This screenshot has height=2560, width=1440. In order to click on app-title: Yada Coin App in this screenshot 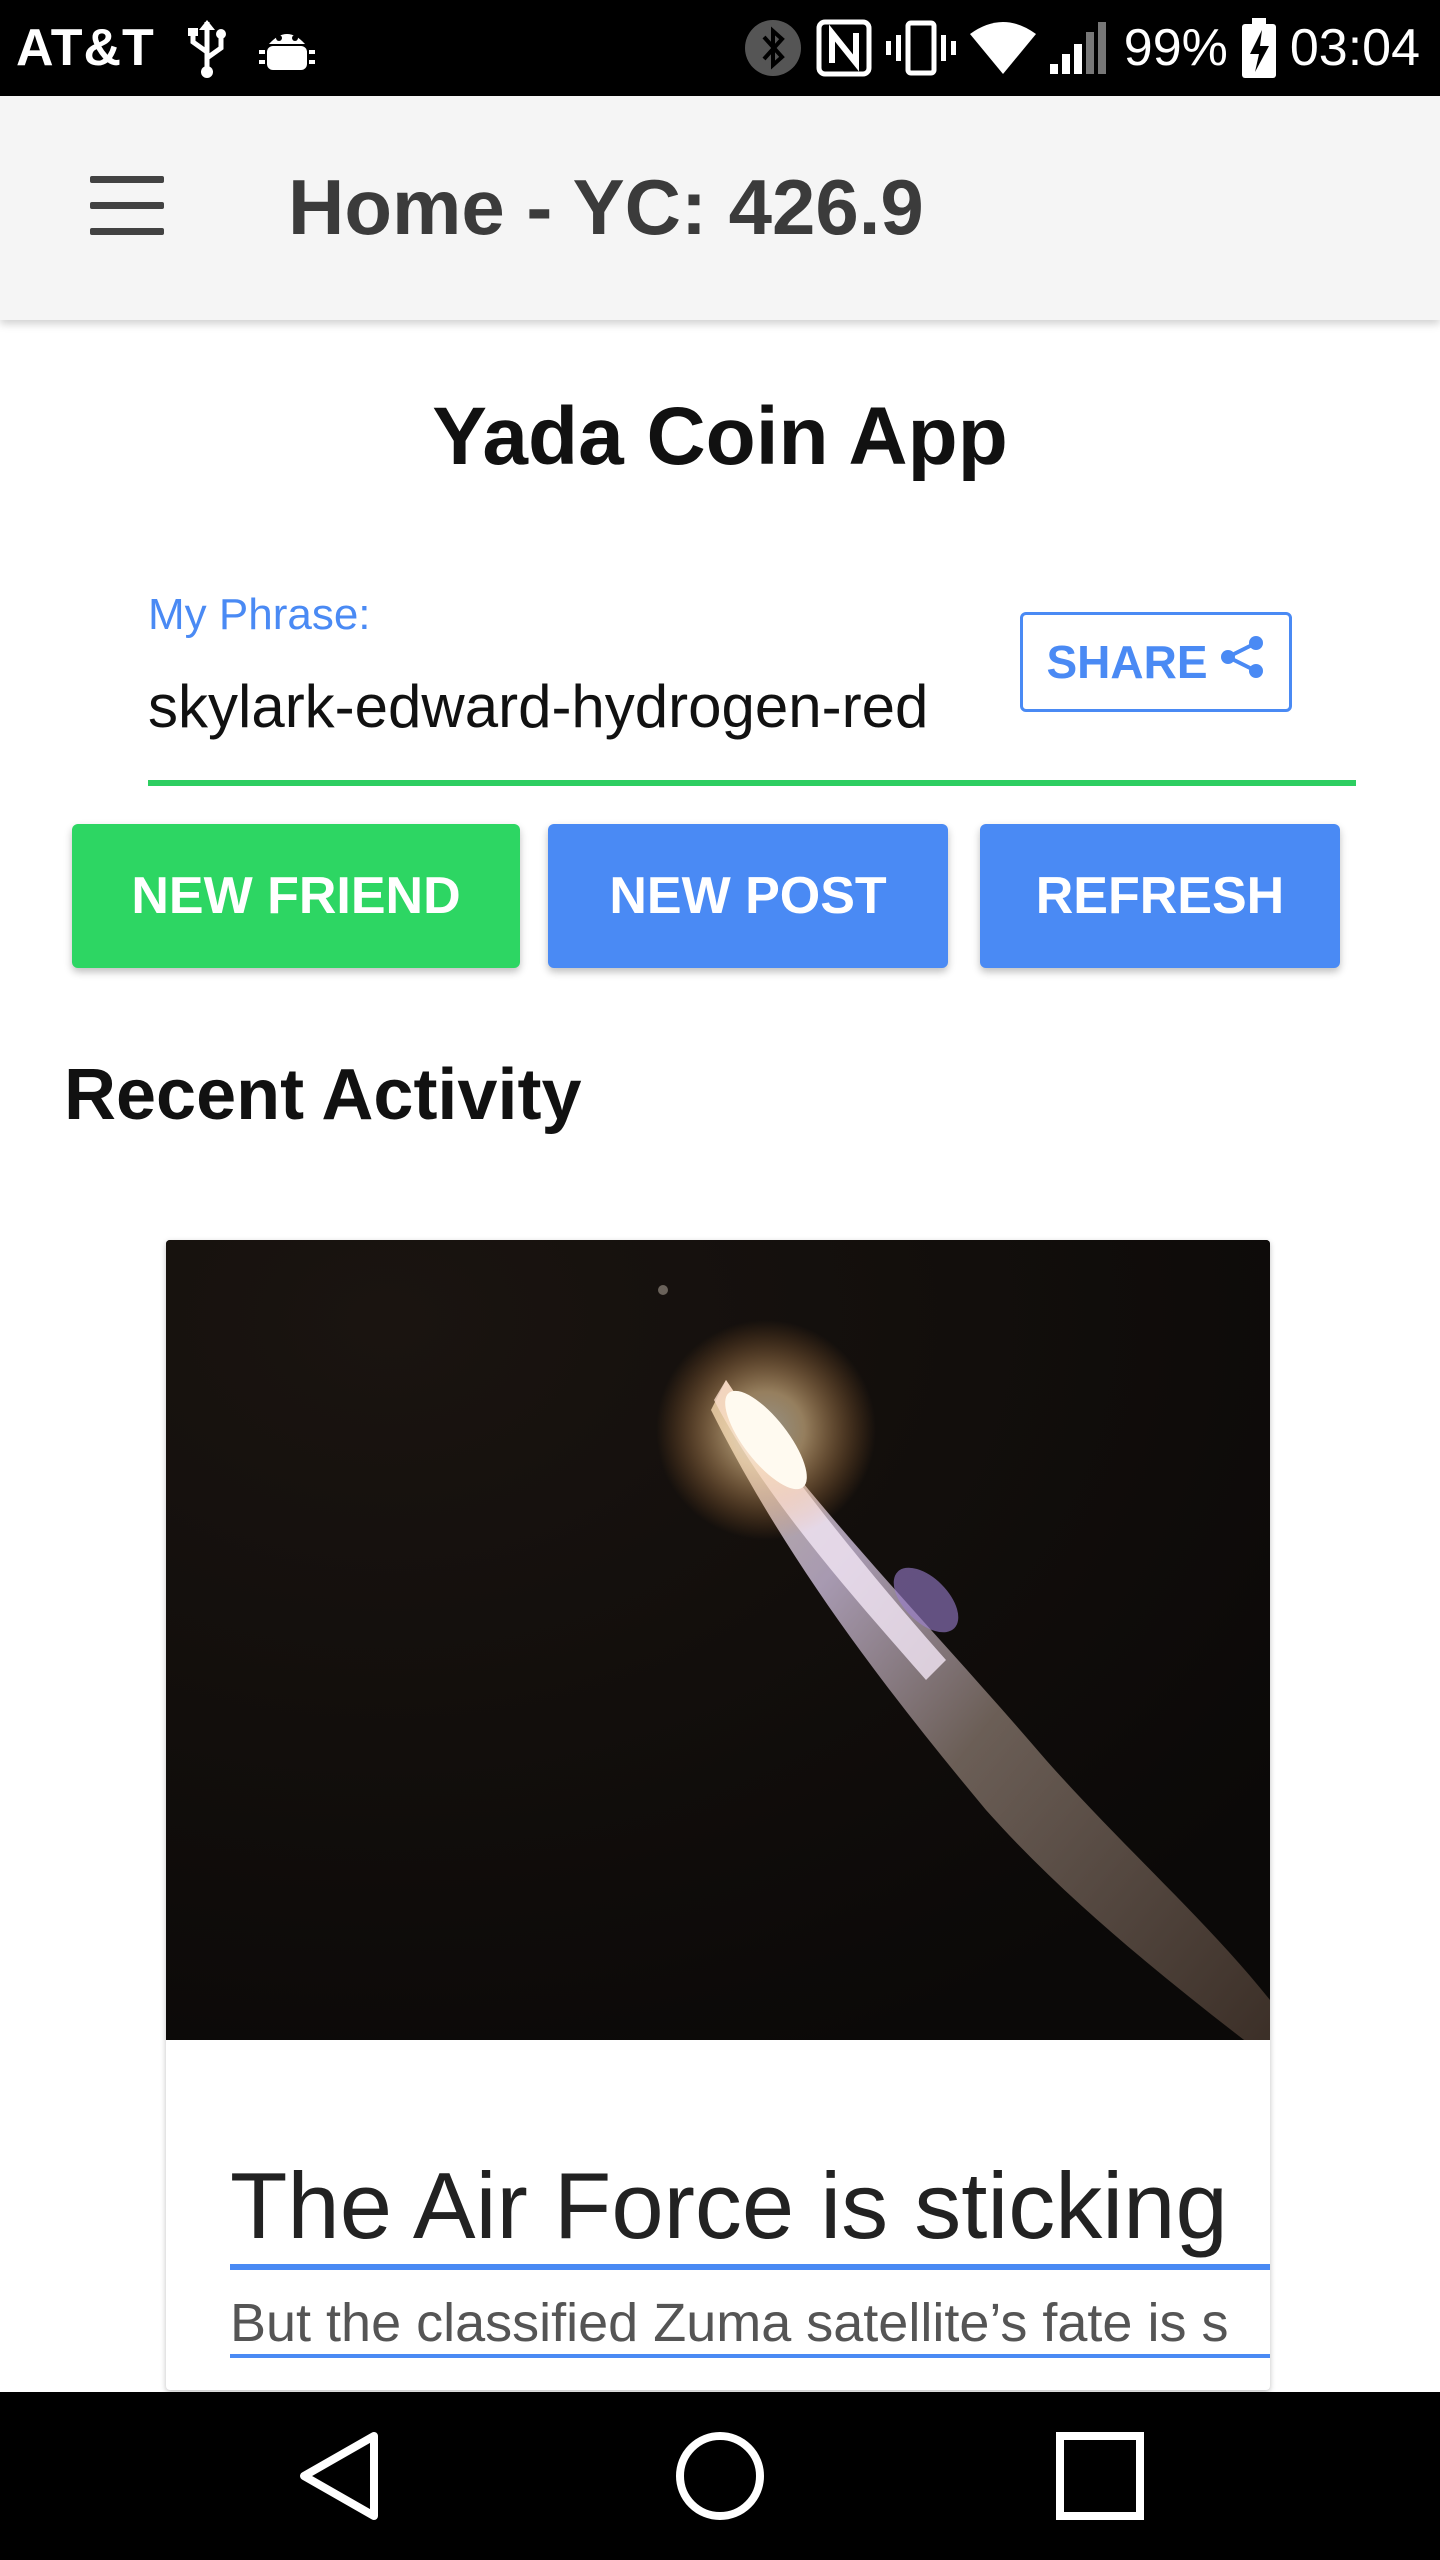, I will do `click(720, 436)`.